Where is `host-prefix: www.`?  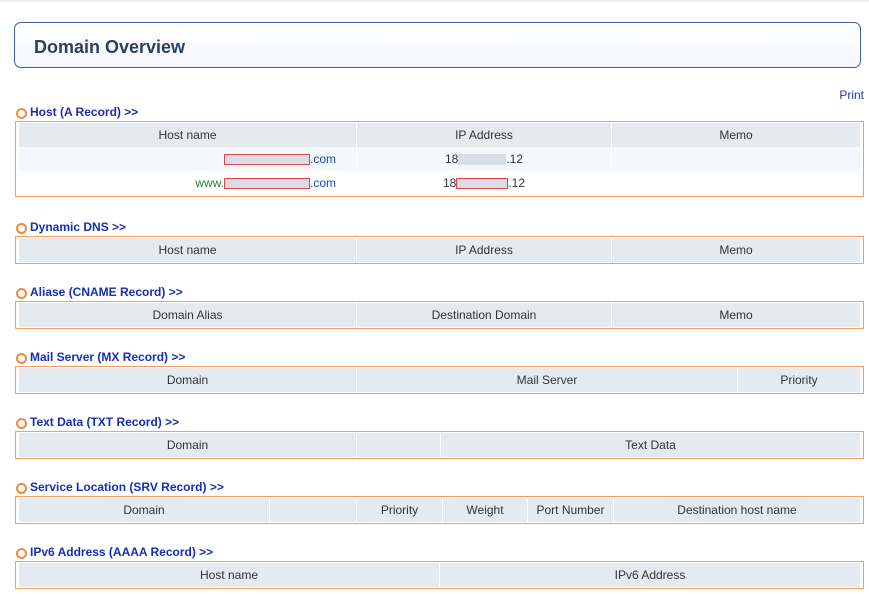
host-prefix: www. is located at coordinates (209, 183).